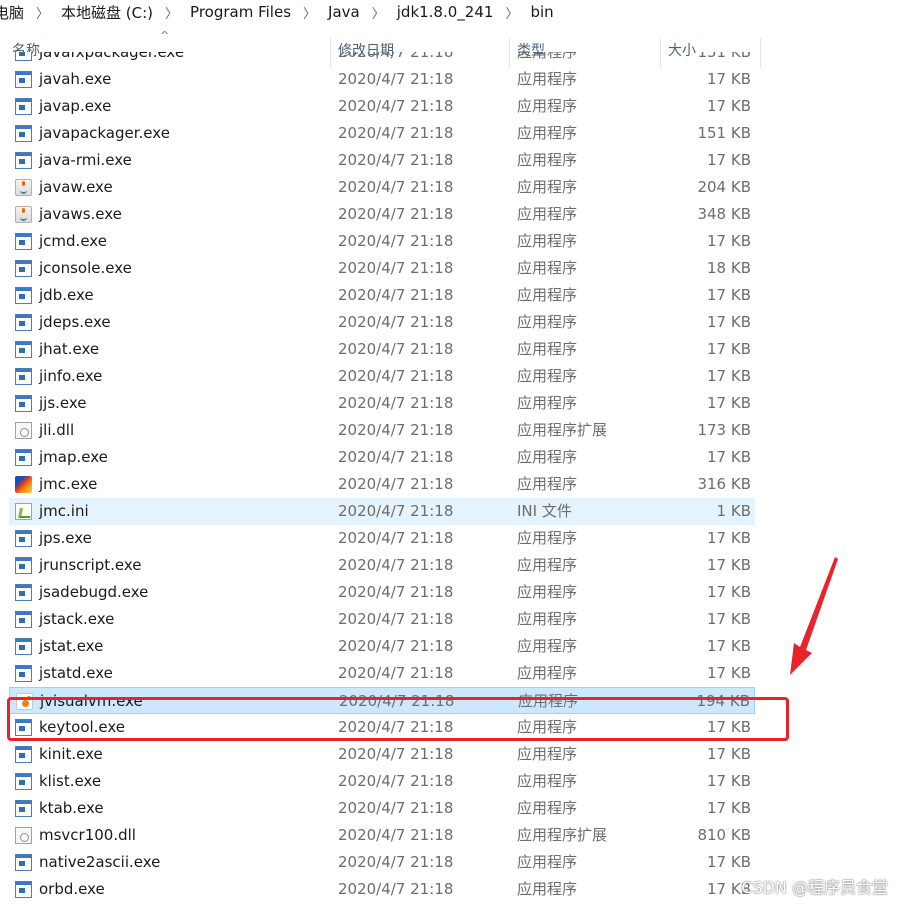 The image size is (904, 906). I want to click on file-row: jcmd.exe 2020/4/7 21:18 应用程序 17 KB, so click(382, 241).